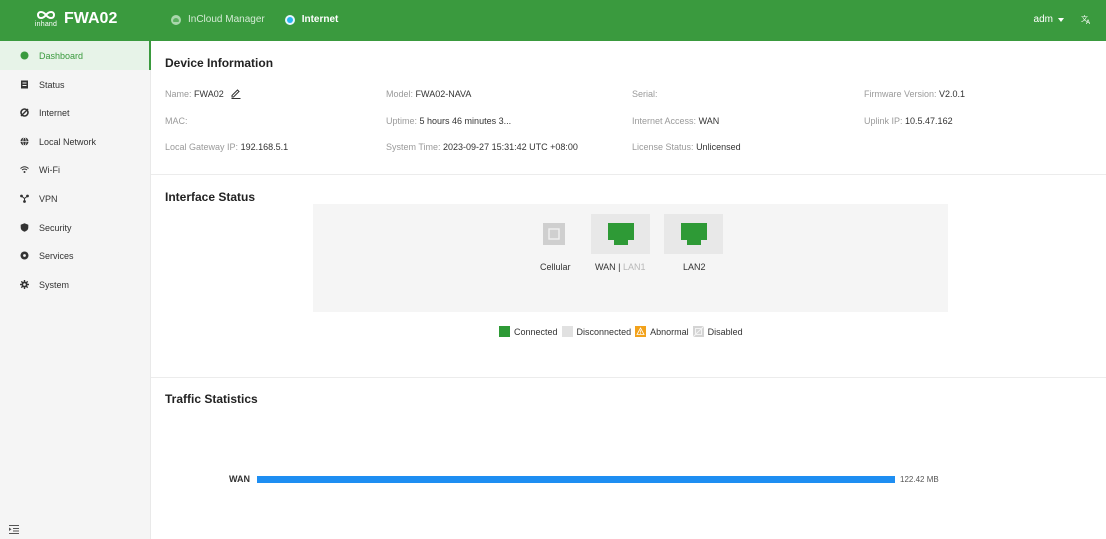 The height and width of the screenshot is (539, 1106). I want to click on legend-abnormal: Abnormal, so click(662, 331).